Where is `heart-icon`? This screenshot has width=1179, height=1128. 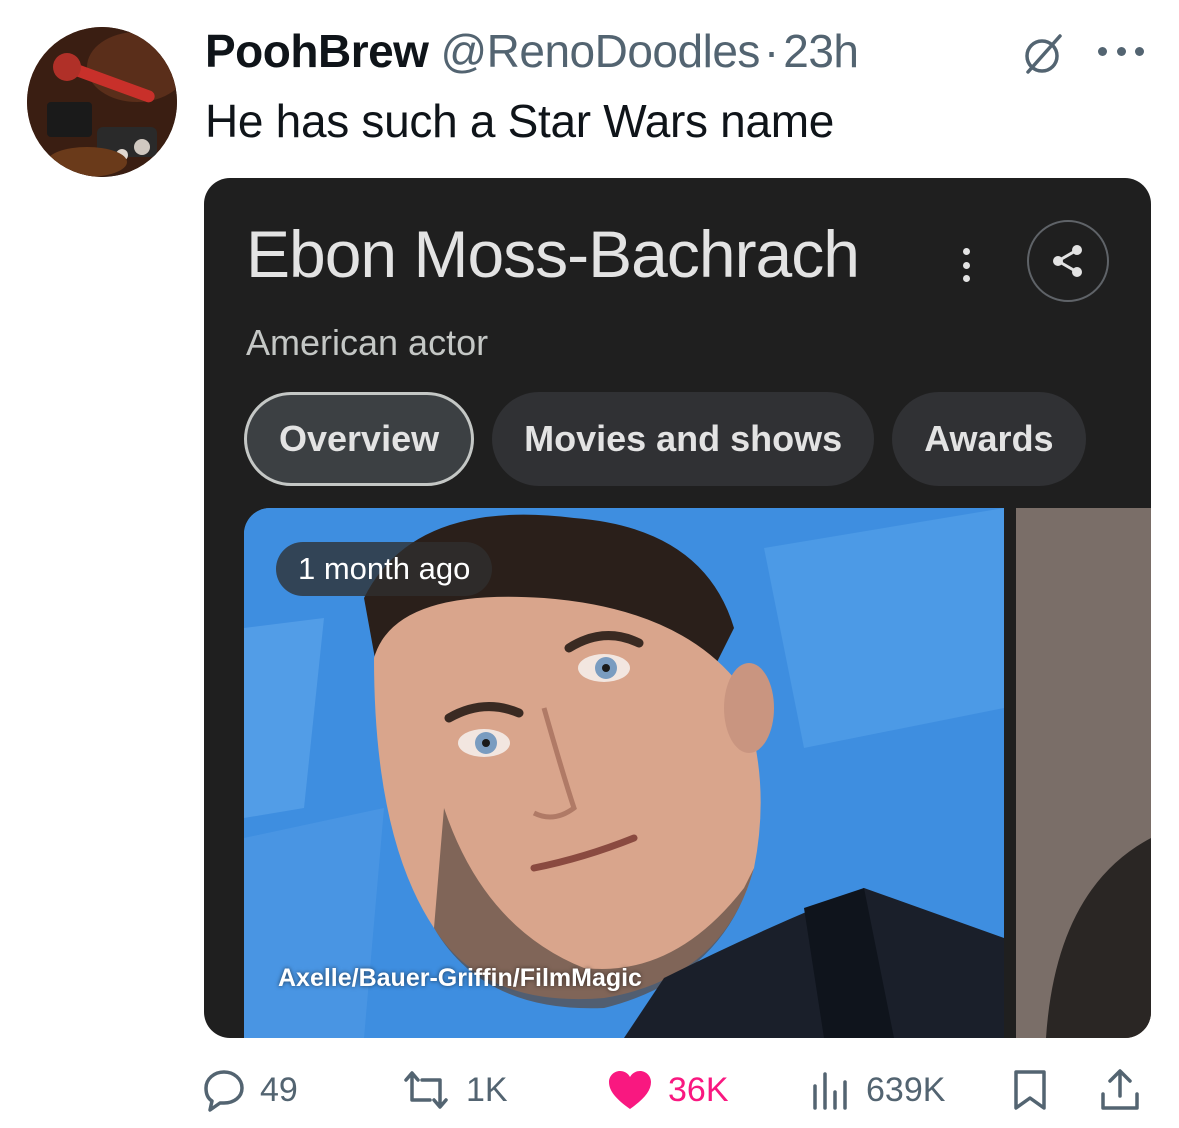 heart-icon is located at coordinates (630, 1090).